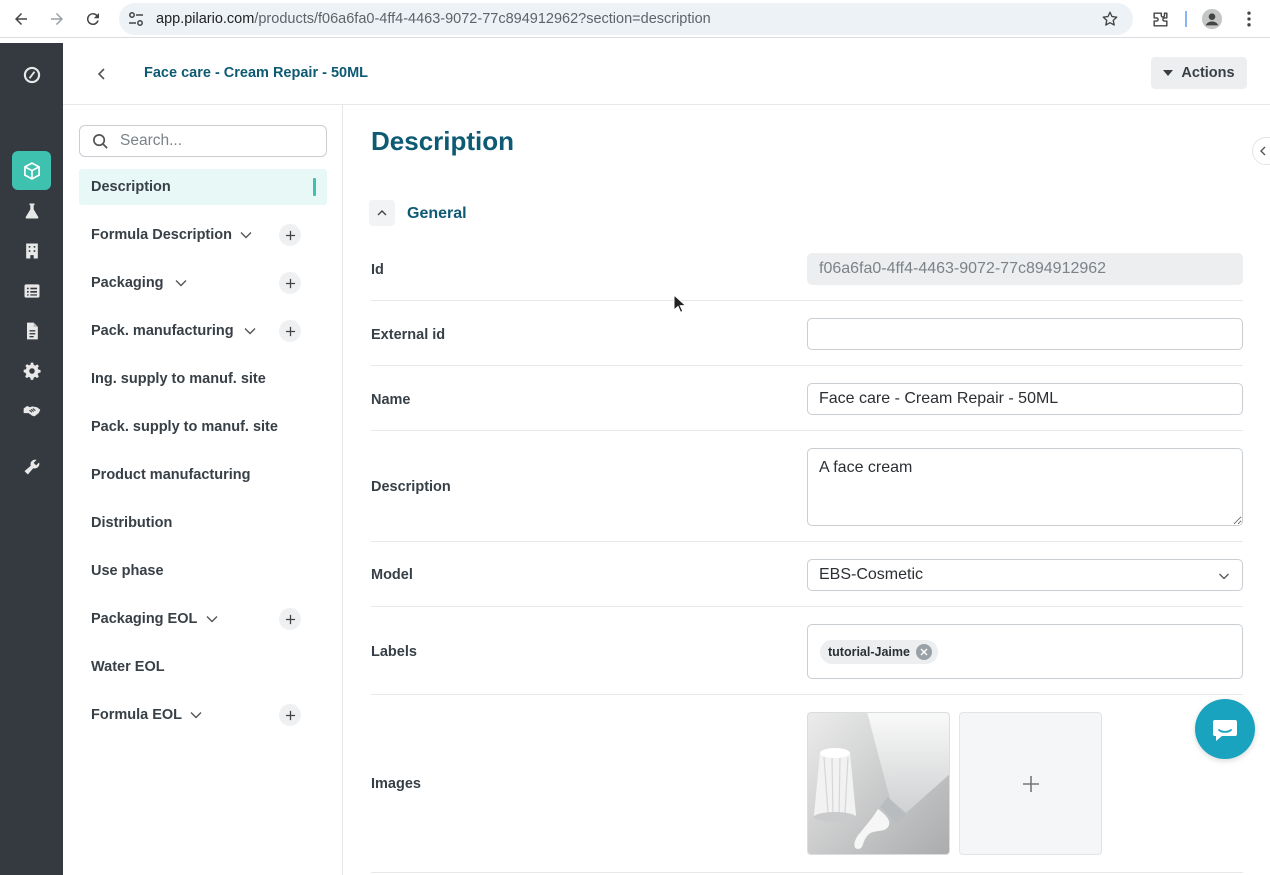  Describe the element at coordinates (443, 141) in the screenshot. I see `section-title: Description` at that location.